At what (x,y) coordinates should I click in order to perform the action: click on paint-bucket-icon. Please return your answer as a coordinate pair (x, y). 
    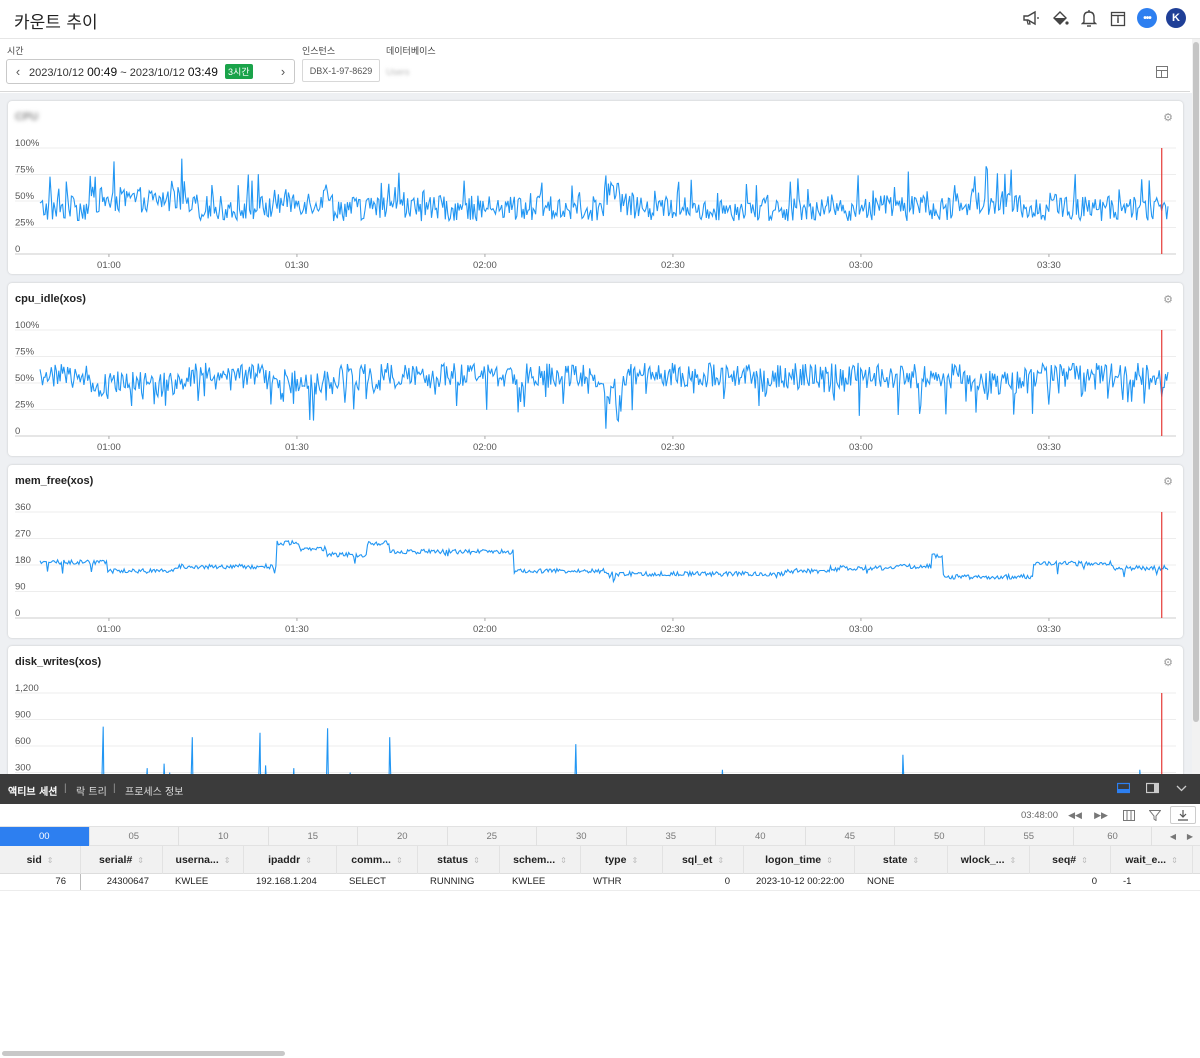
    Looking at the image, I should click on (1060, 18).